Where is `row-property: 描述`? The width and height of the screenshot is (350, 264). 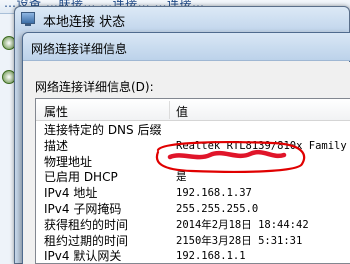 row-property: 描述 is located at coordinates (56, 145).